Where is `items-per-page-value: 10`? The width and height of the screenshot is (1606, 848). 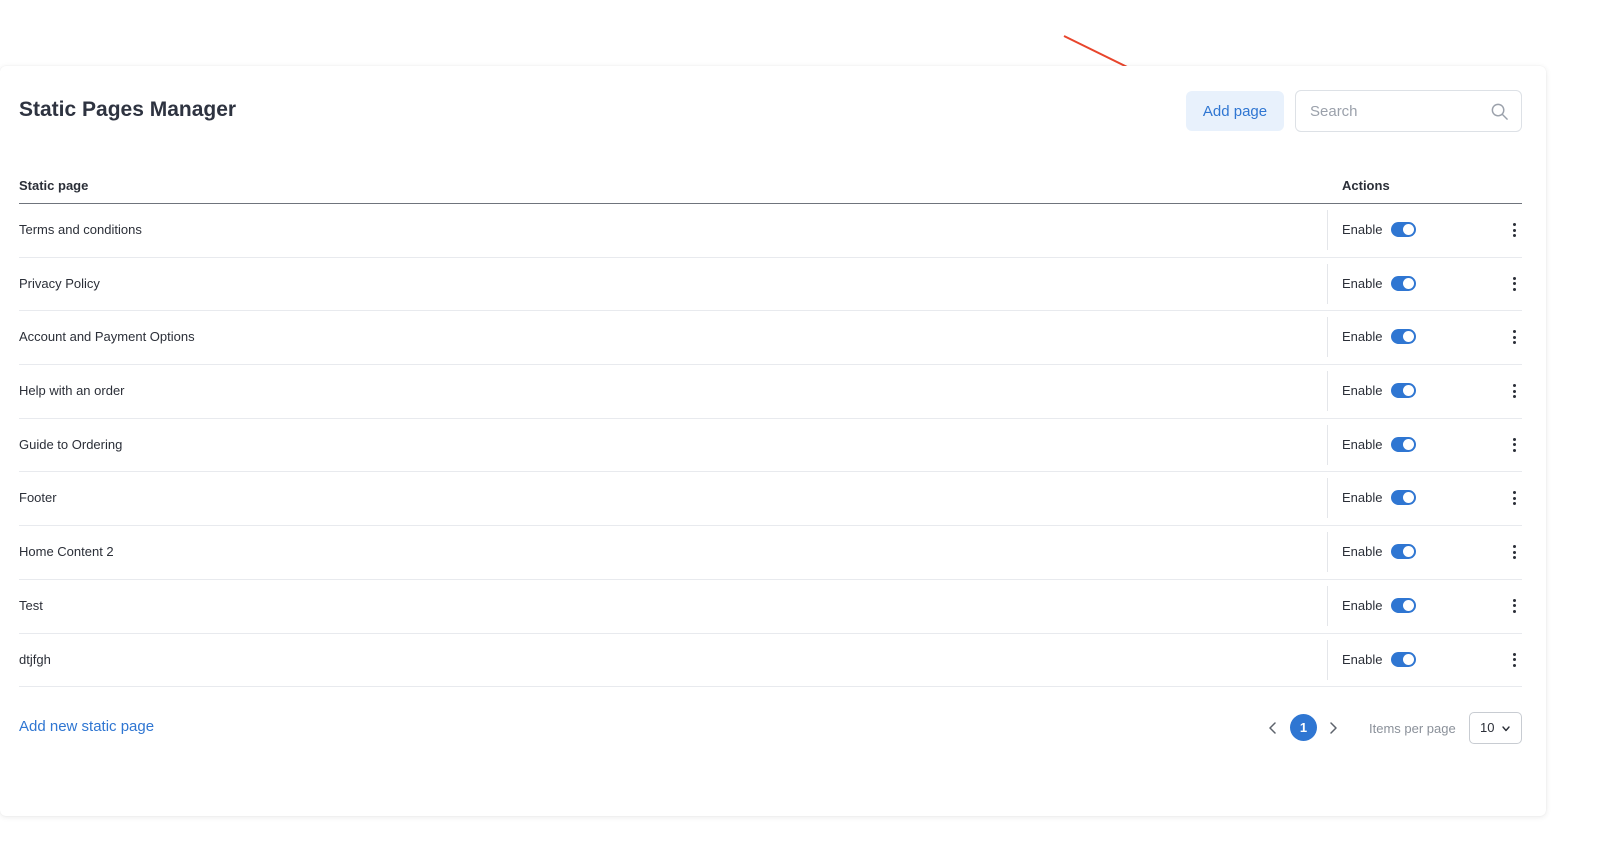
items-per-page-value: 10 is located at coordinates (1487, 727).